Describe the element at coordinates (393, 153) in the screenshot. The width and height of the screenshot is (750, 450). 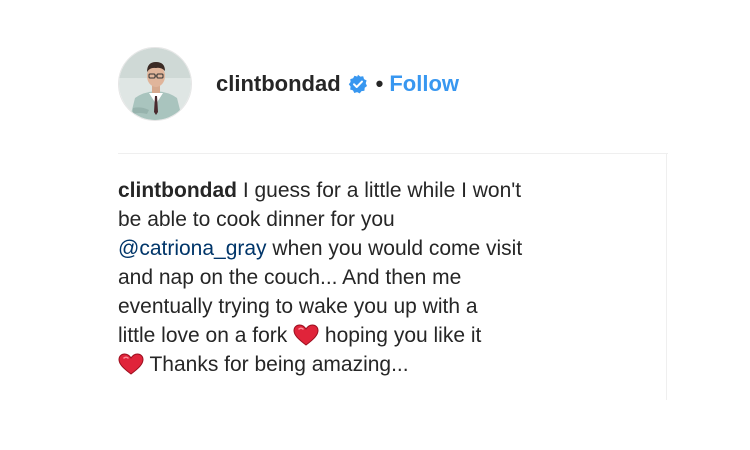
I see `section-divider` at that location.